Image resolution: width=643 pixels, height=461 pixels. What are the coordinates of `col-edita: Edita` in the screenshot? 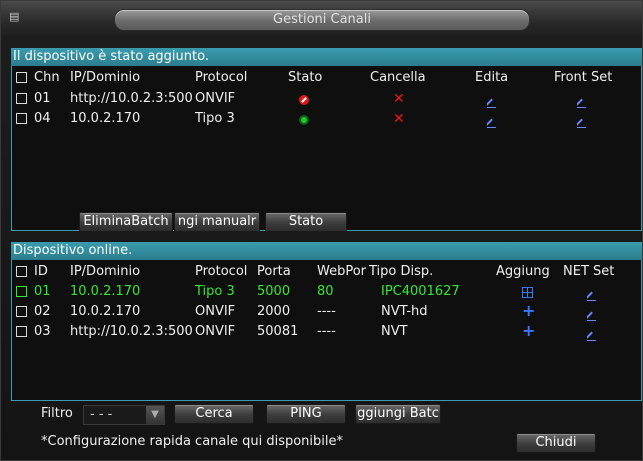 It's located at (492, 77).